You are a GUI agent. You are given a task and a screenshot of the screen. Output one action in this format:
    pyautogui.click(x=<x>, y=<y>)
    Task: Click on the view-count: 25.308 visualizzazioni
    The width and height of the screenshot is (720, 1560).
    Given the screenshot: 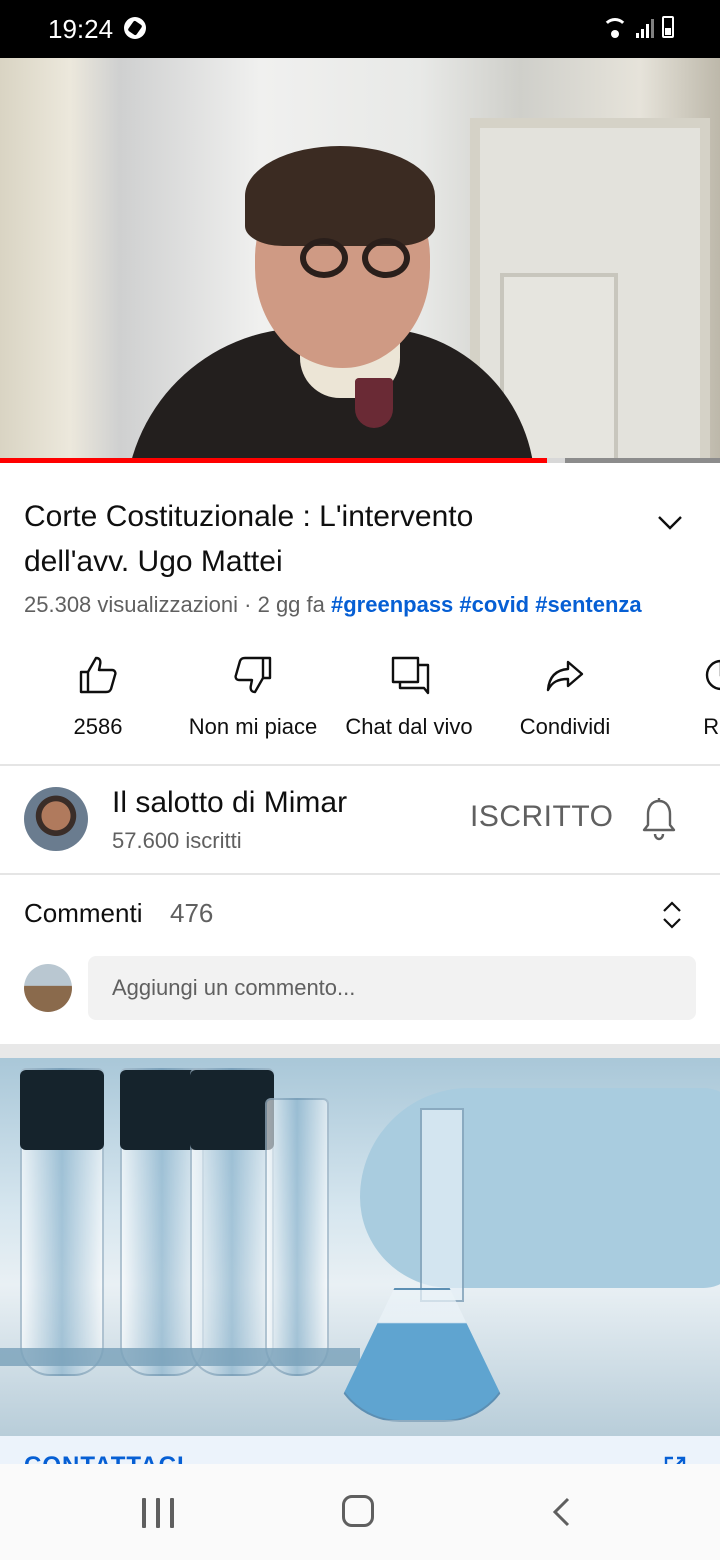 What is the action you would take?
    pyautogui.click(x=131, y=604)
    